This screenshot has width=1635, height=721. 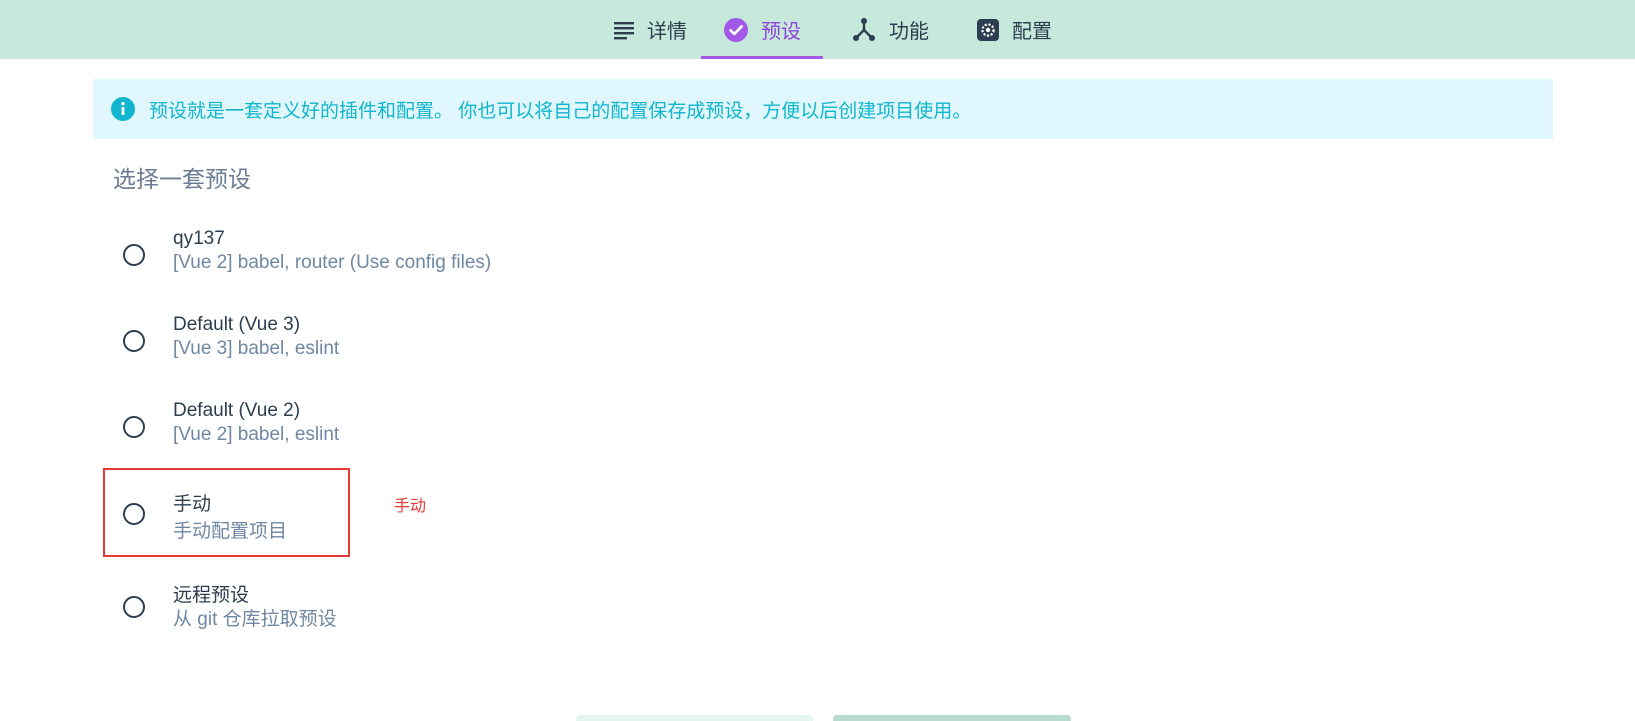 What do you see at coordinates (864, 30) in the screenshot?
I see `fork-icon` at bounding box center [864, 30].